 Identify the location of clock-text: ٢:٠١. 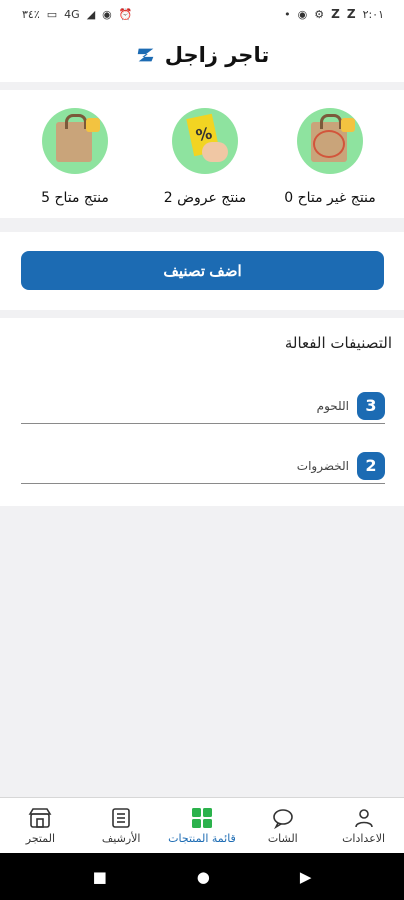
(373, 14).